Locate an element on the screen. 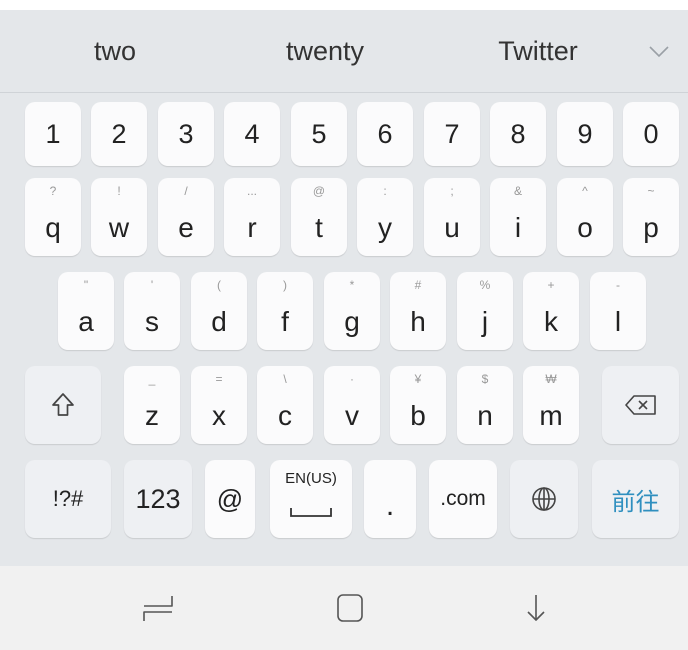  dotcom-key: .com is located at coordinates (463, 499).